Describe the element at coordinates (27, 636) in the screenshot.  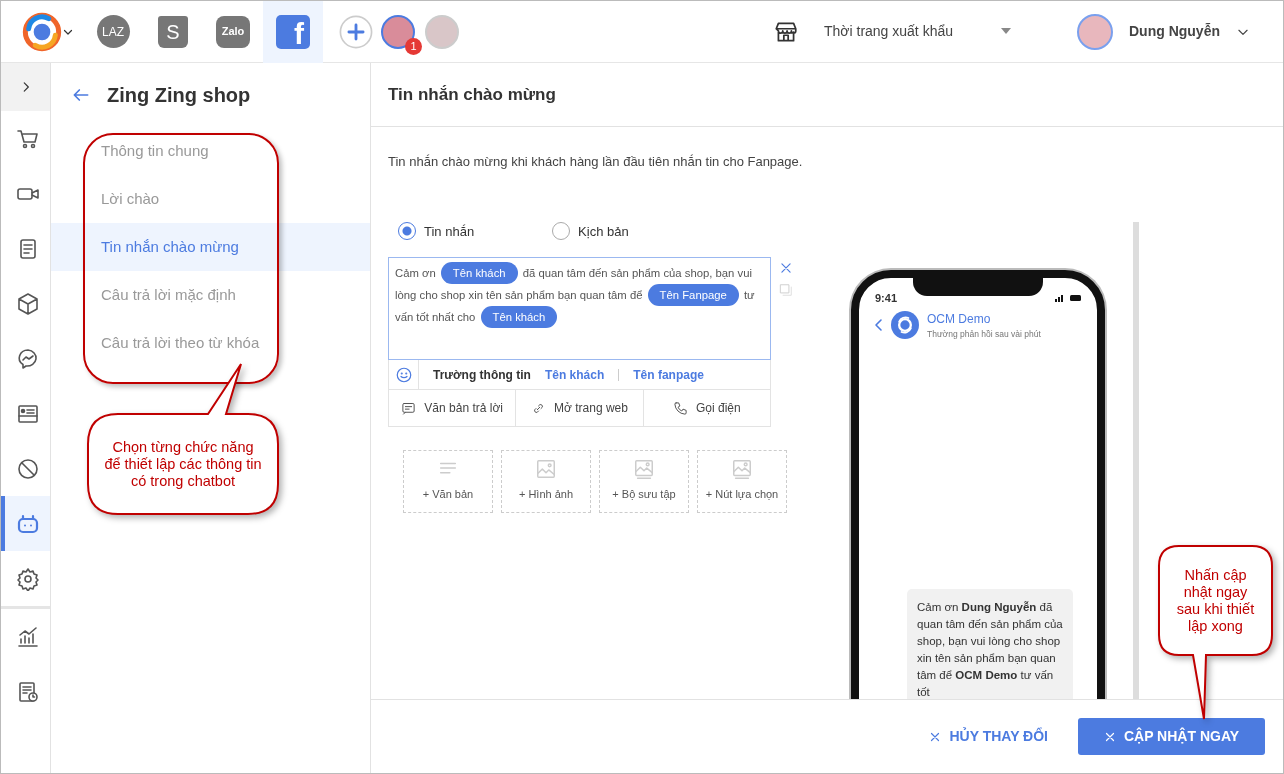
I see `chart-icon` at that location.